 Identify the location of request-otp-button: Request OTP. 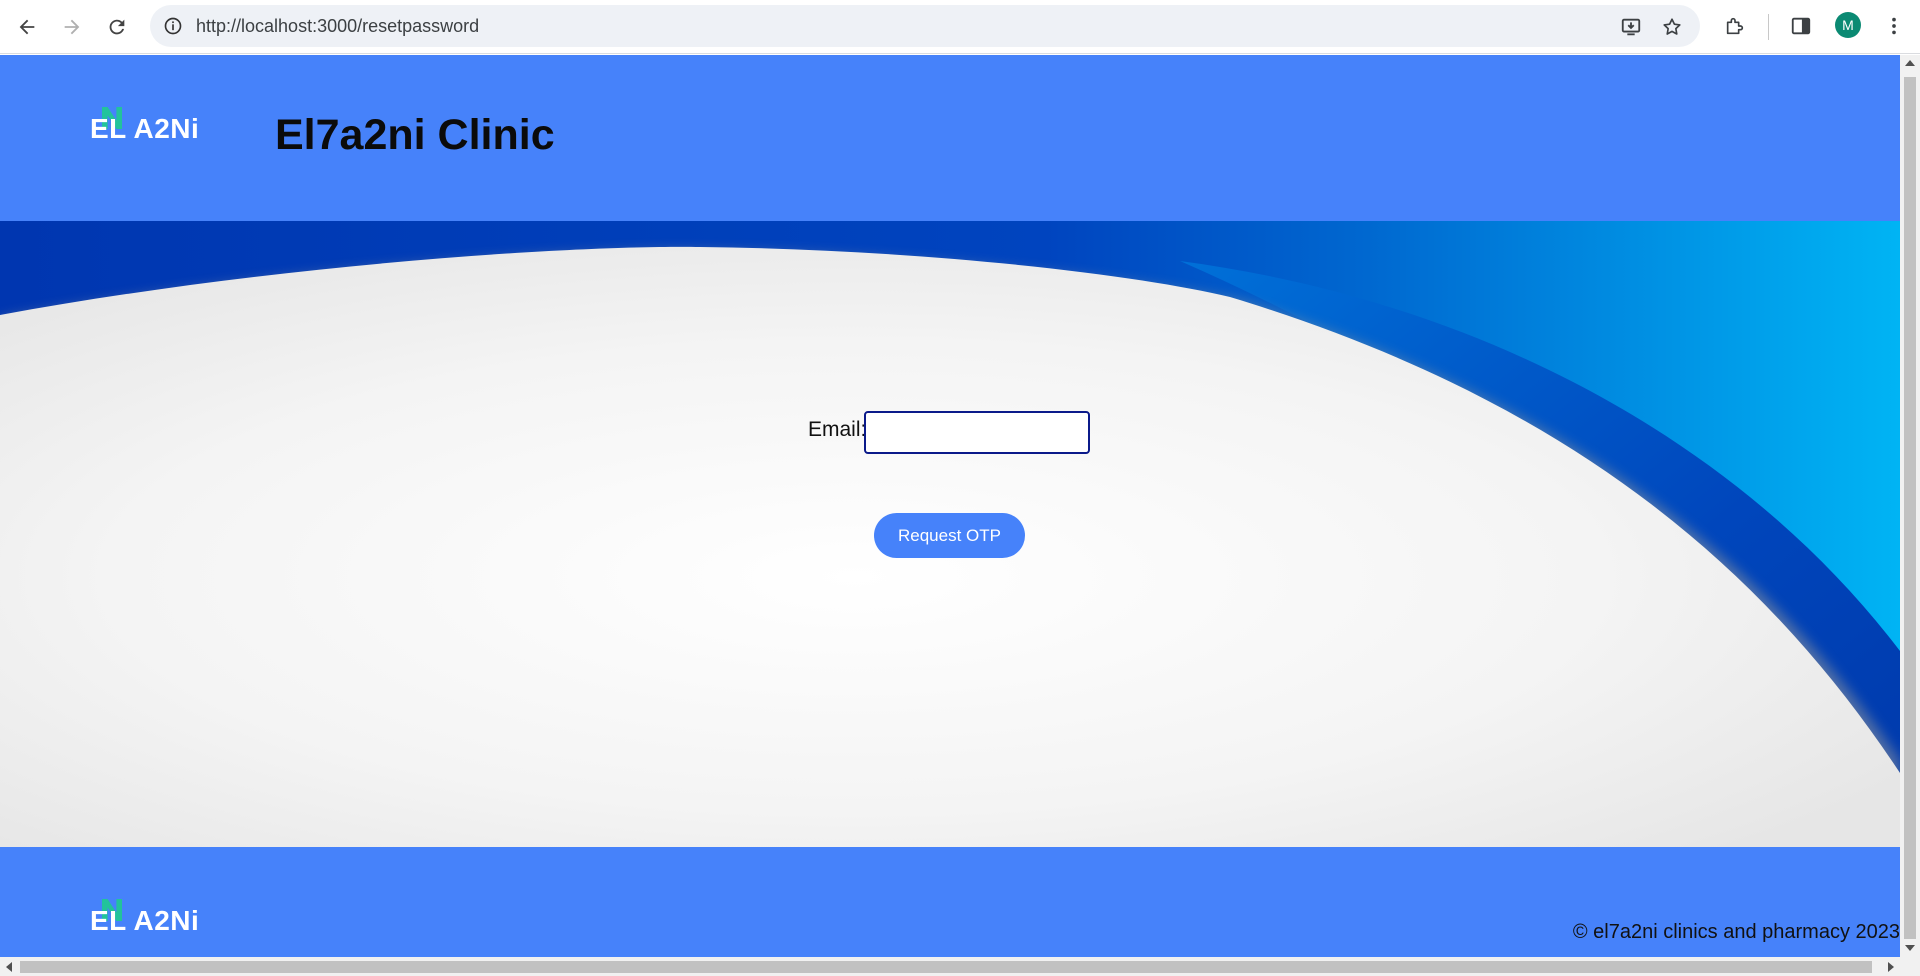
(949, 535).